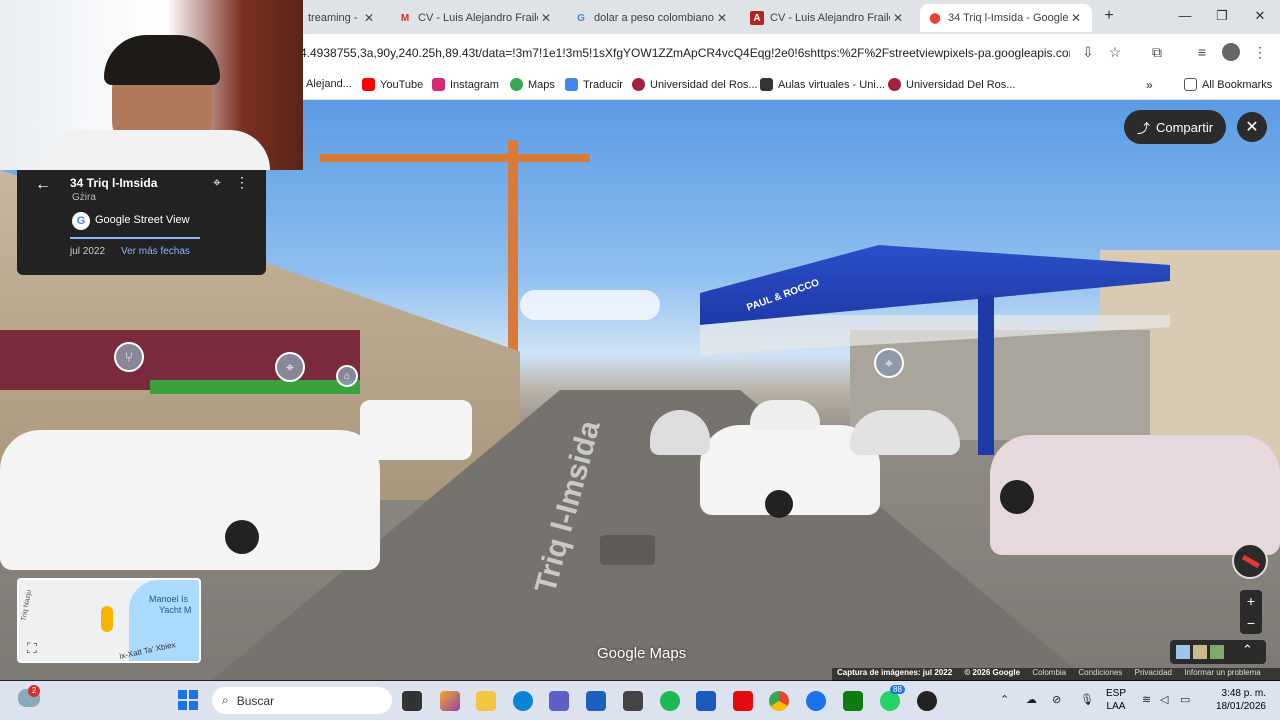 The image size is (1280, 720). What do you see at coordinates (890, 701) in the screenshot?
I see `whatsapp-icon` at bounding box center [890, 701].